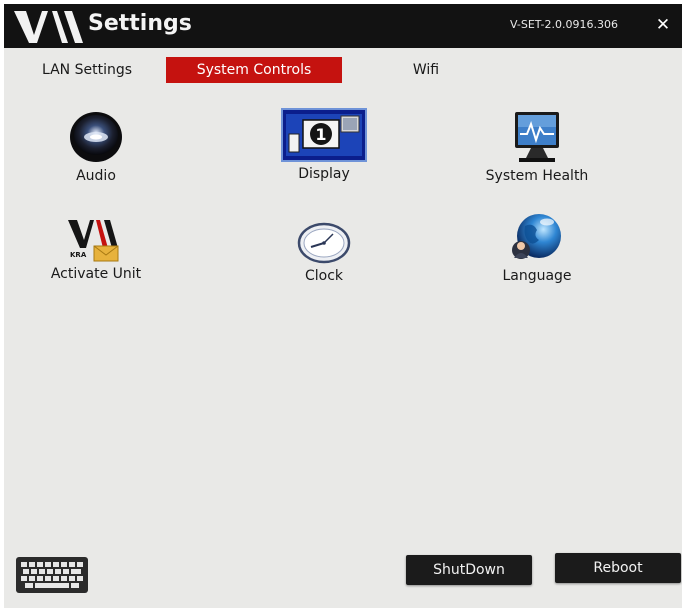 This screenshot has height=611, width=683. I want to click on language-icon, so click(536, 236).